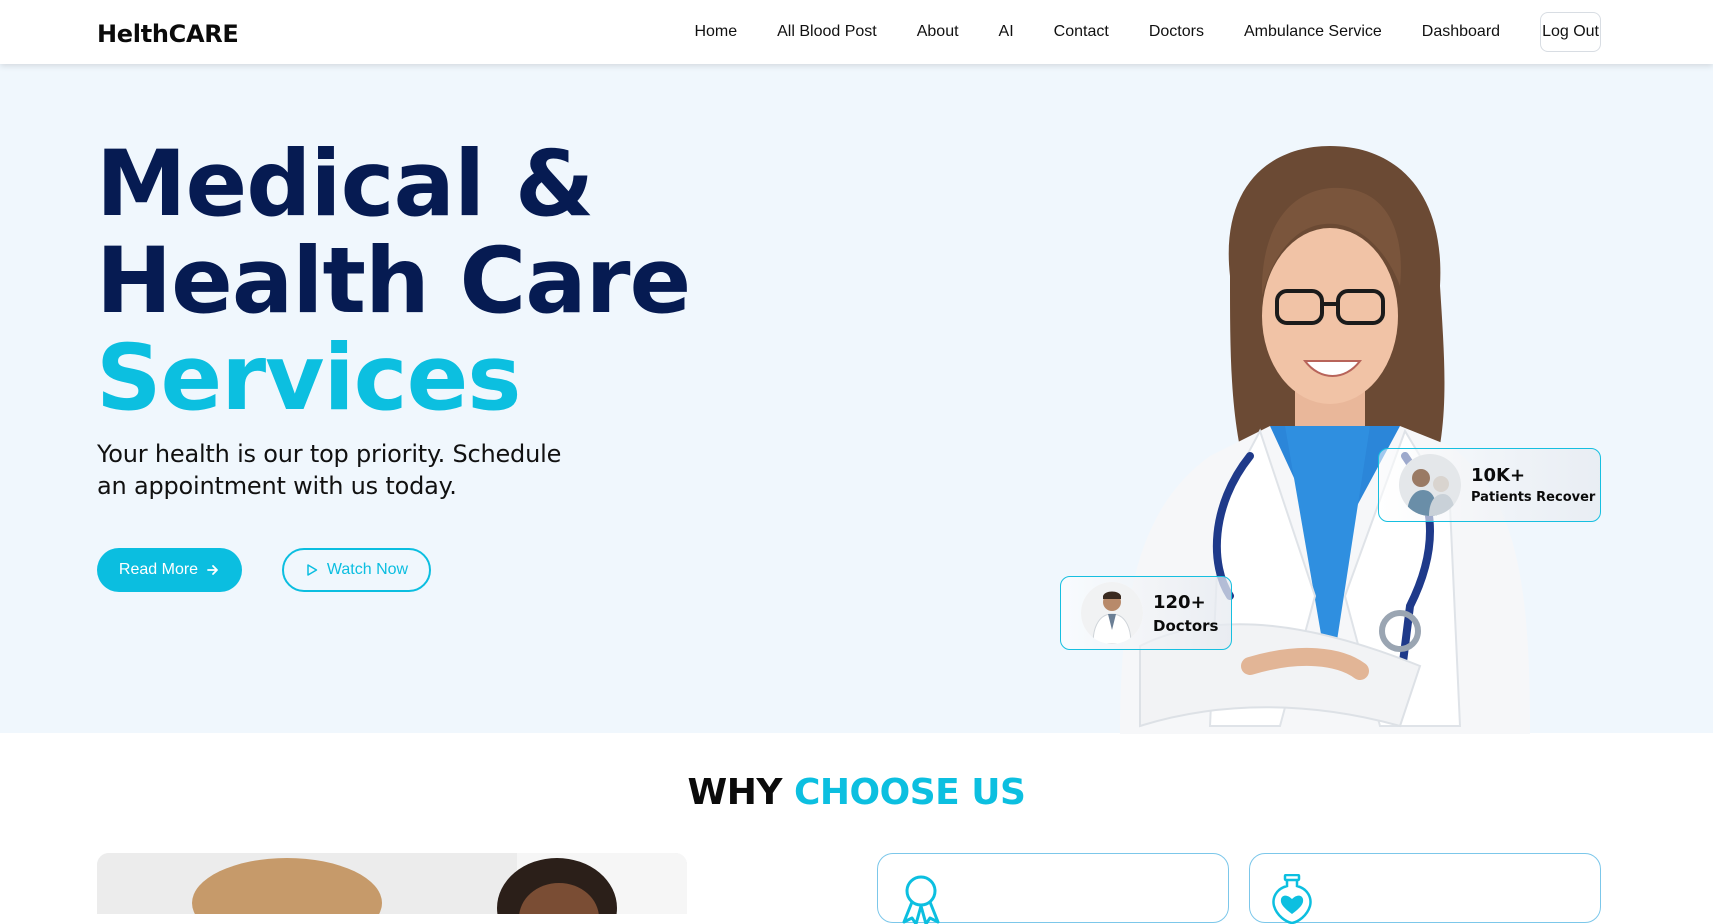 The image size is (1713, 924). Describe the element at coordinates (715, 32) in the screenshot. I see `nav-link-home: Home` at that location.